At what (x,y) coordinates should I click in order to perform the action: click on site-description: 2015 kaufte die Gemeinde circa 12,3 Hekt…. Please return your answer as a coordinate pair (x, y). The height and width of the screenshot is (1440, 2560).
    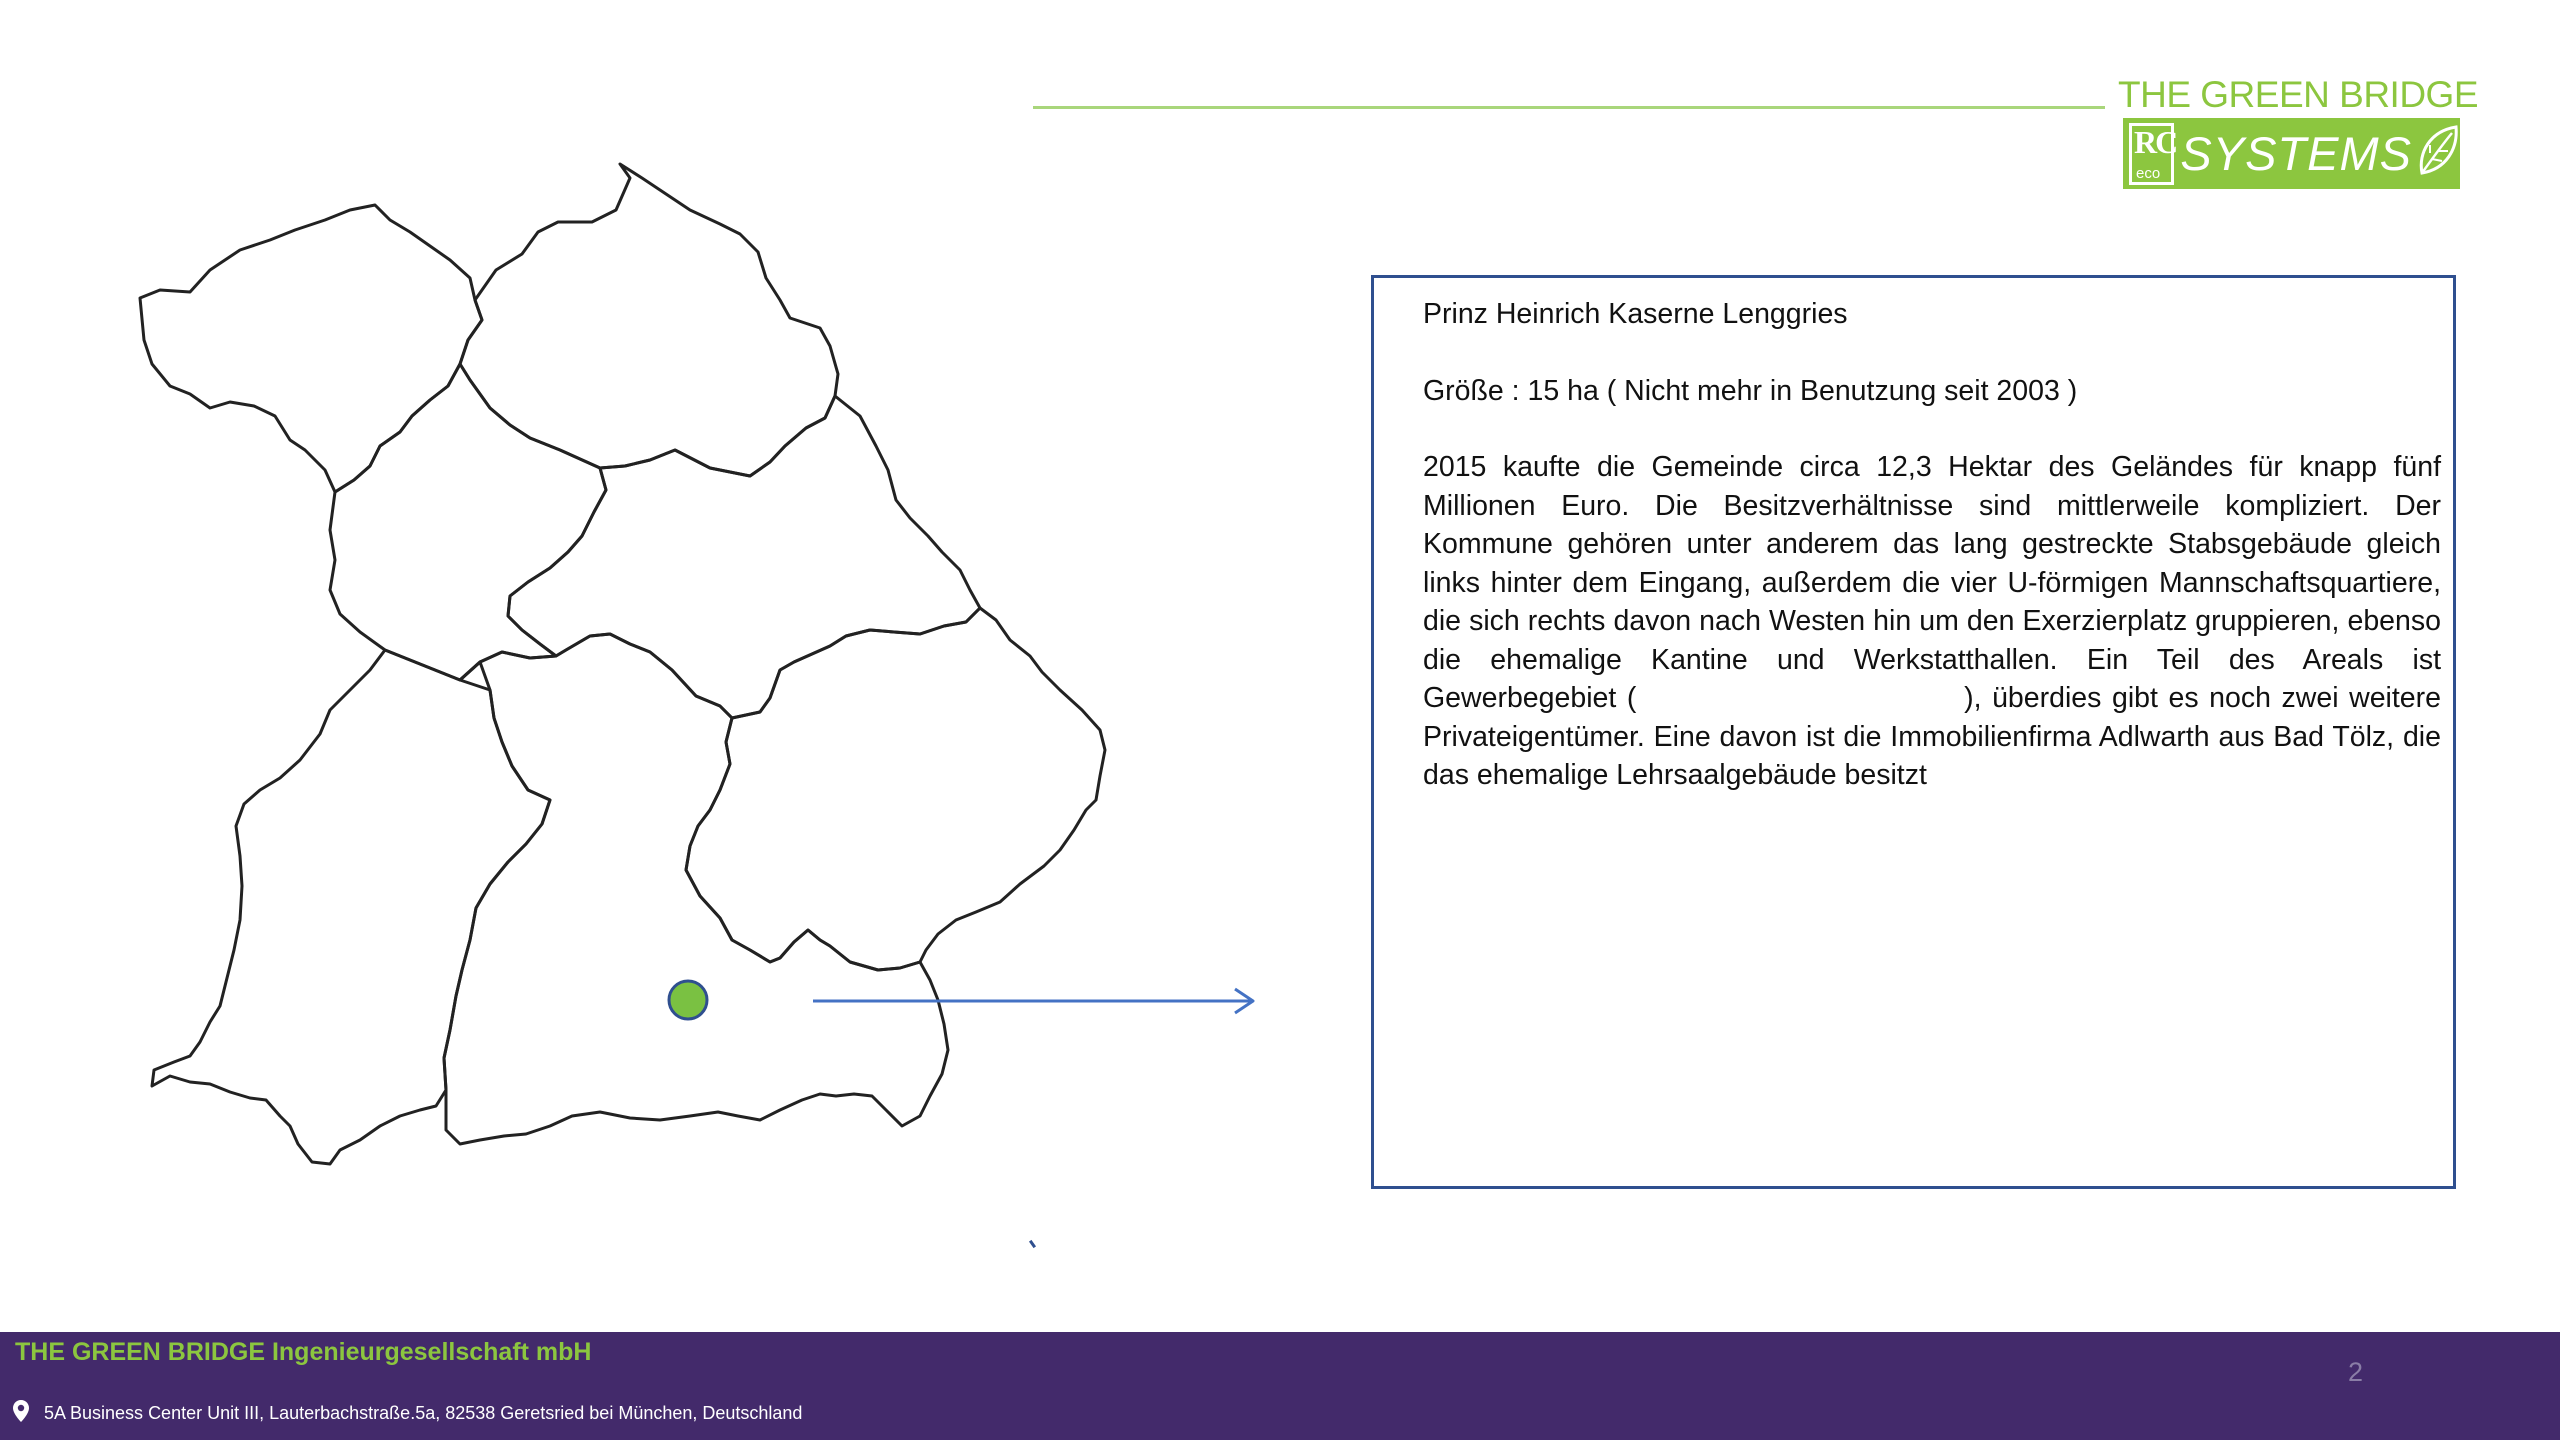
    Looking at the image, I should click on (1936, 621).